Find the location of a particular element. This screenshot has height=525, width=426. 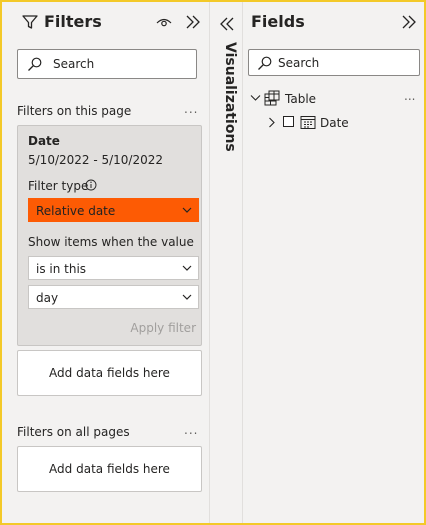

eye-icon is located at coordinates (164, 22).